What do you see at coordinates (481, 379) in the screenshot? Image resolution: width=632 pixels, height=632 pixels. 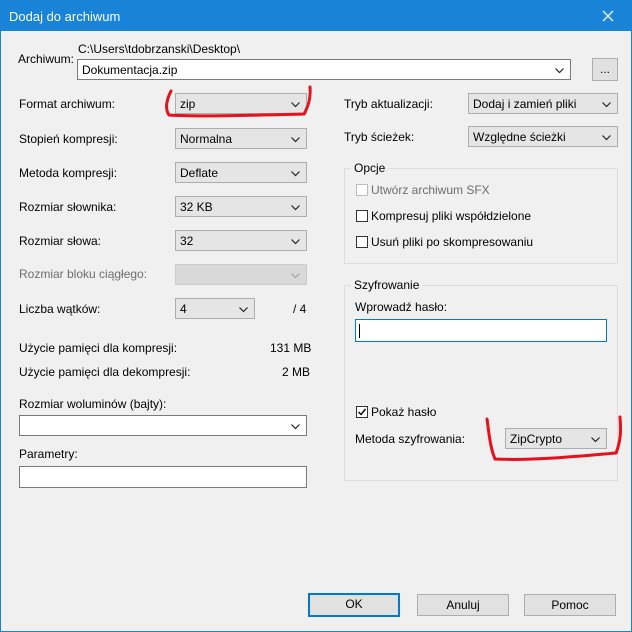 I see `encryption-group: Szyfrowanie` at bounding box center [481, 379].